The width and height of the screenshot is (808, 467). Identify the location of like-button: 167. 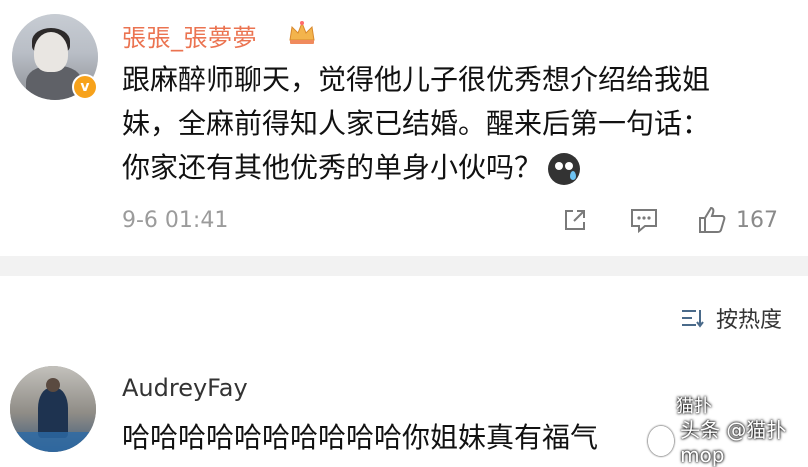
(737, 220).